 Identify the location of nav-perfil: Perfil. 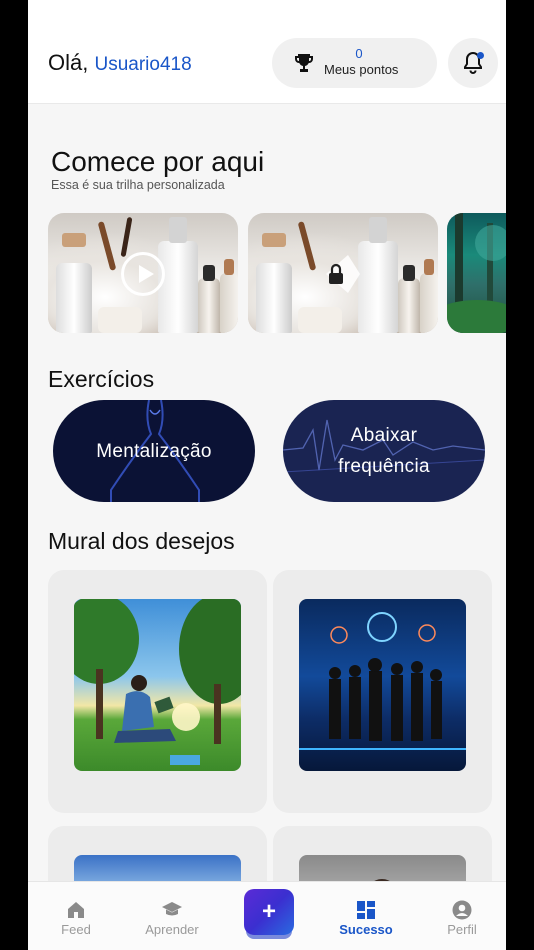
(462, 916).